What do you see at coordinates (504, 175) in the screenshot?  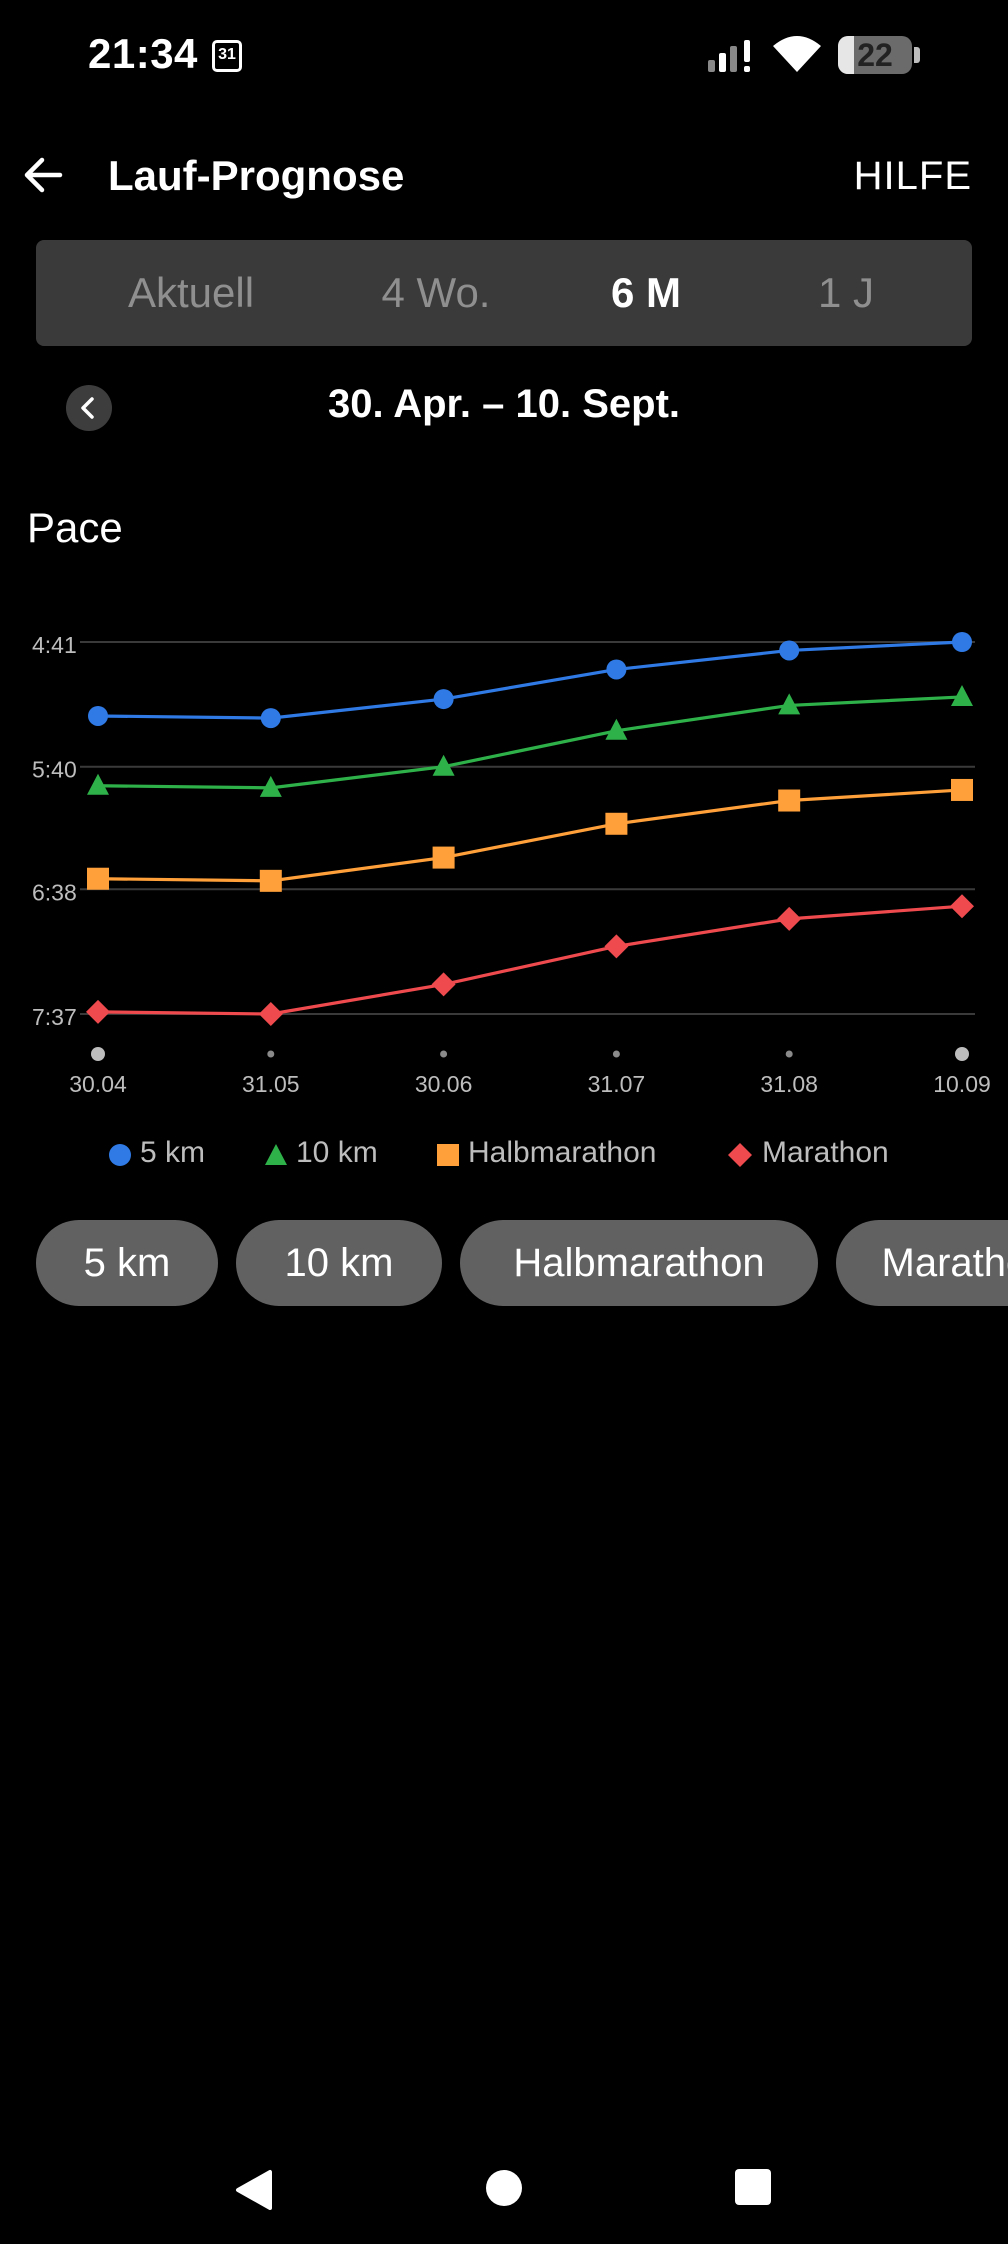 I see `app-header: Lauf-Prognose HILFE` at bounding box center [504, 175].